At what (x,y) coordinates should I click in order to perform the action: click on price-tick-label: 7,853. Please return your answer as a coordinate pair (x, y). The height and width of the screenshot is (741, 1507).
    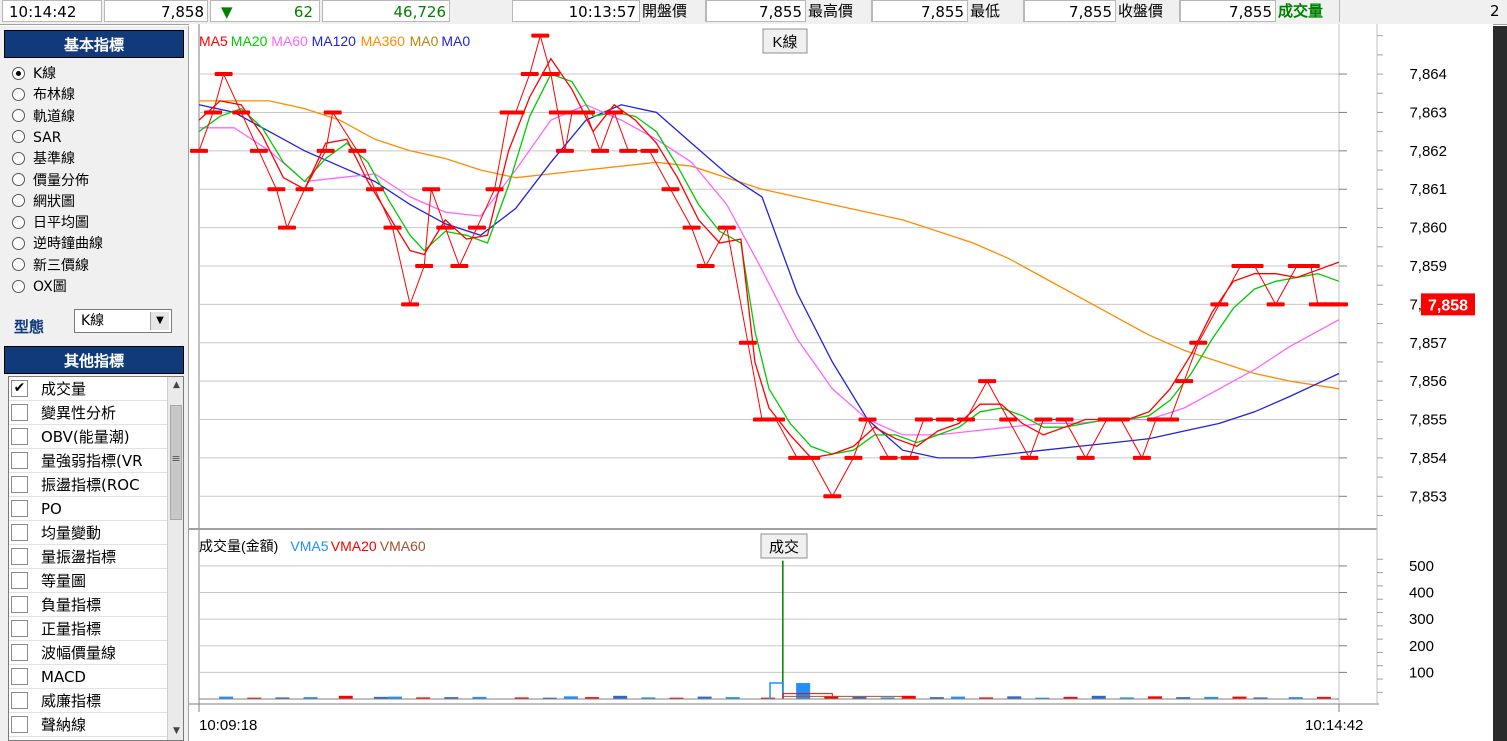
    Looking at the image, I should click on (1428, 496).